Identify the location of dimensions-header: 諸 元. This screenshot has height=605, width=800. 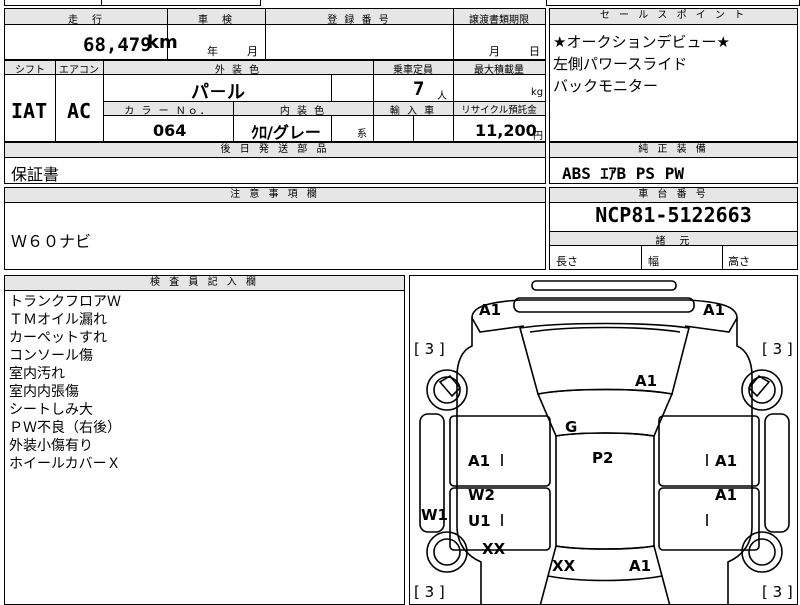
(673, 241).